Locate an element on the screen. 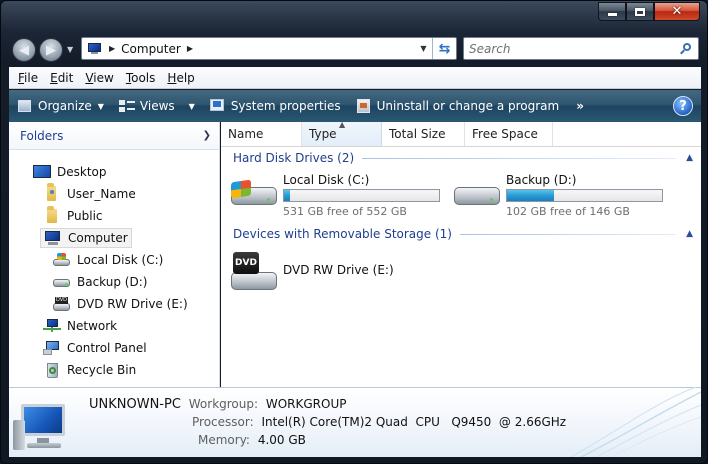 The image size is (708, 464). forward-arrow-icon: ▶ is located at coordinates (51, 50).